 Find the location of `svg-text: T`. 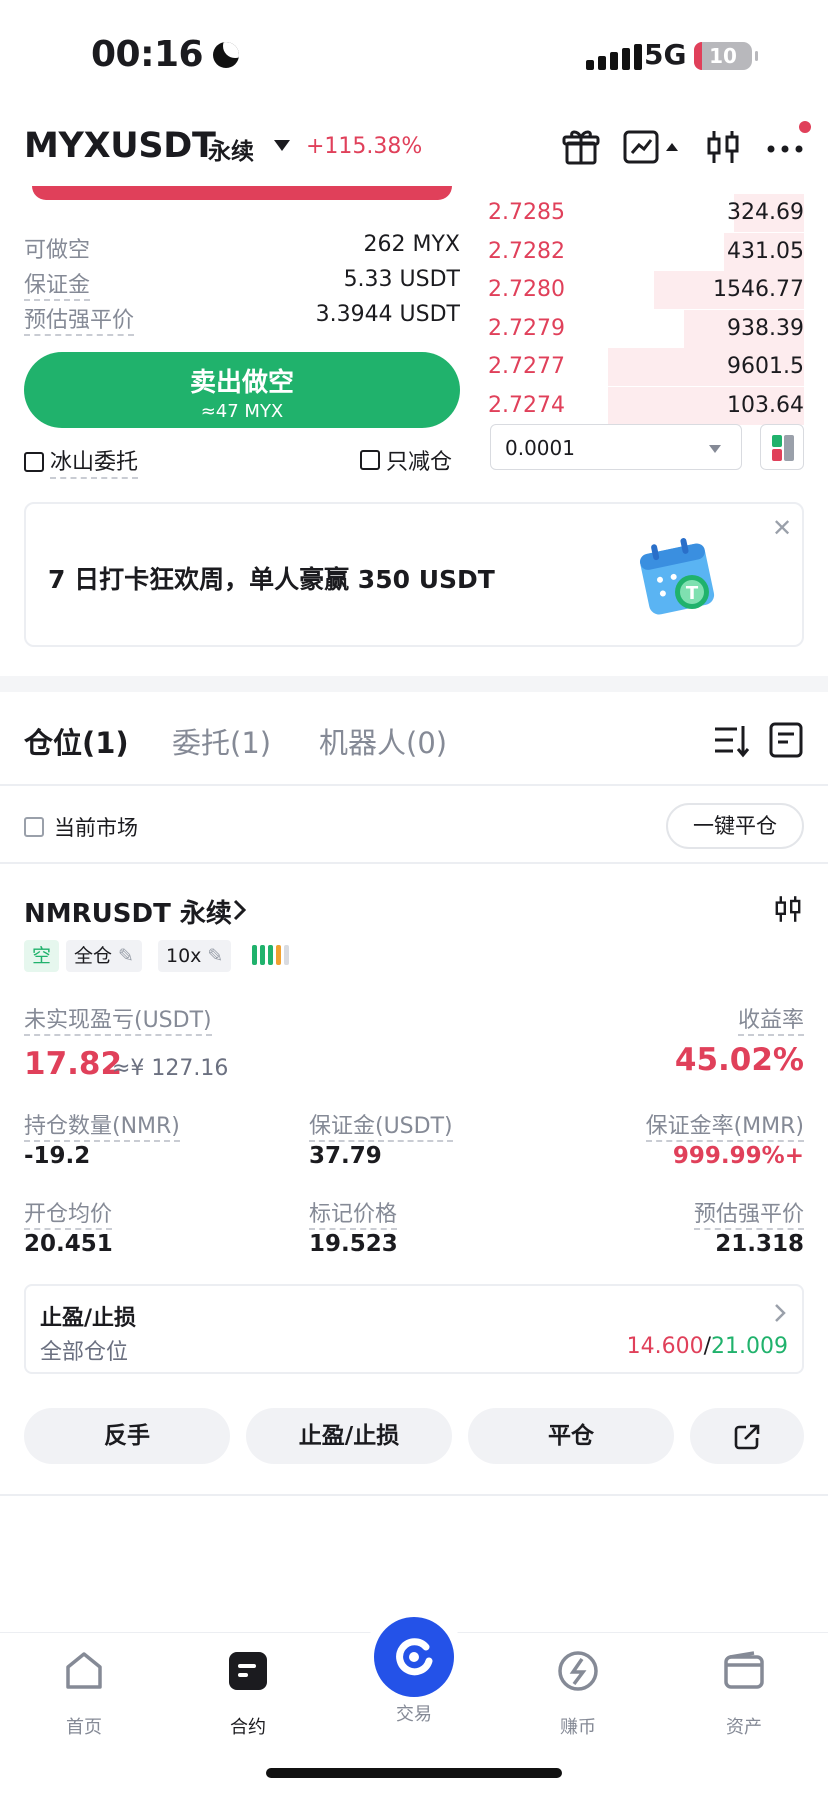

svg-text: T is located at coordinates (692, 593).